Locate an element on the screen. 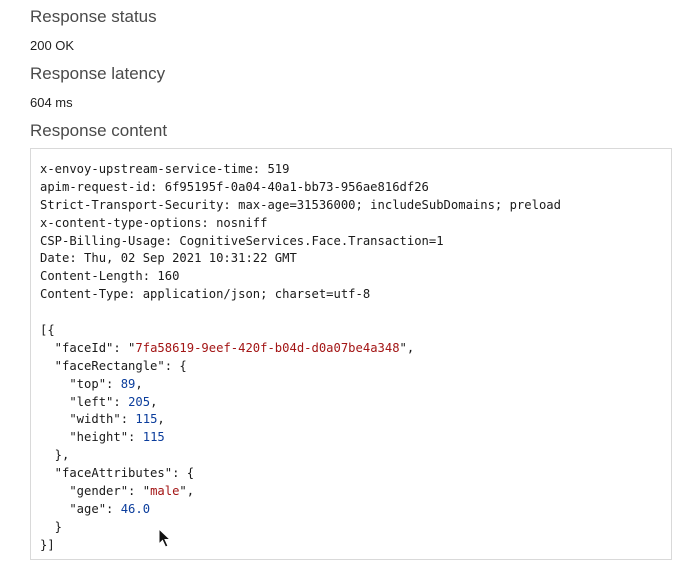 This screenshot has height=585, width=700. json-line: "left": 205, is located at coordinates (99, 401).